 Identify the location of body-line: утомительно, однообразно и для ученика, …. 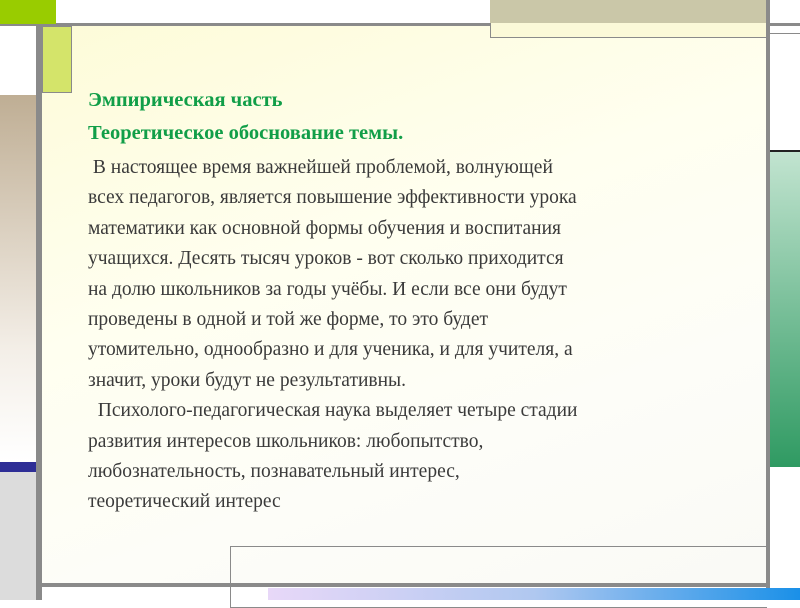
(330, 350).